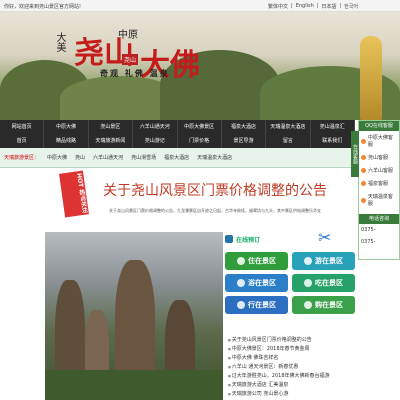 This screenshot has width=400, height=400. I want to click on news-item: 六羊山 通天河景区：新春优惠, so click(292, 367).